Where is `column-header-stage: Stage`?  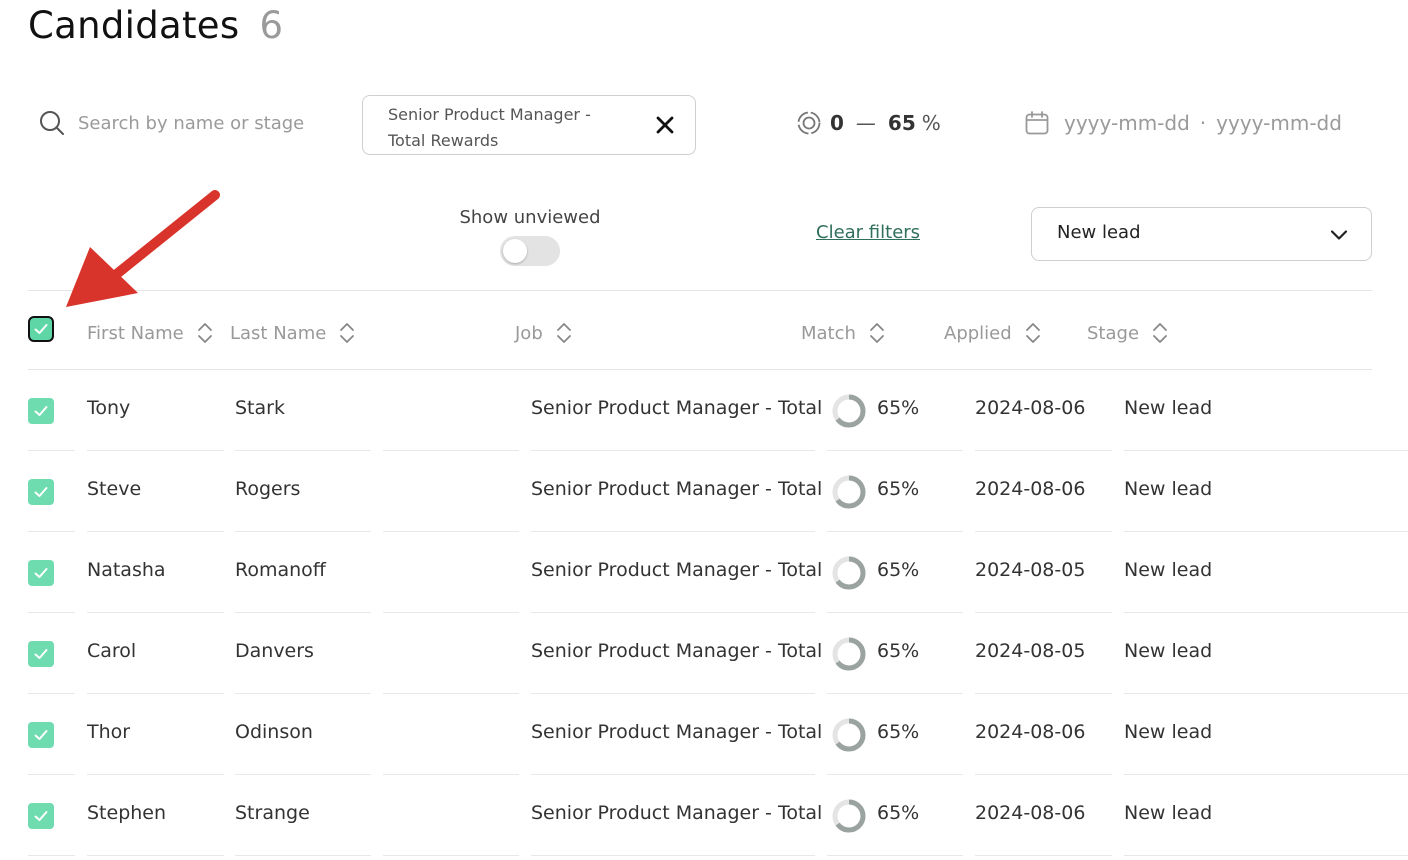
column-header-stage: Stage is located at coordinates (1128, 333).